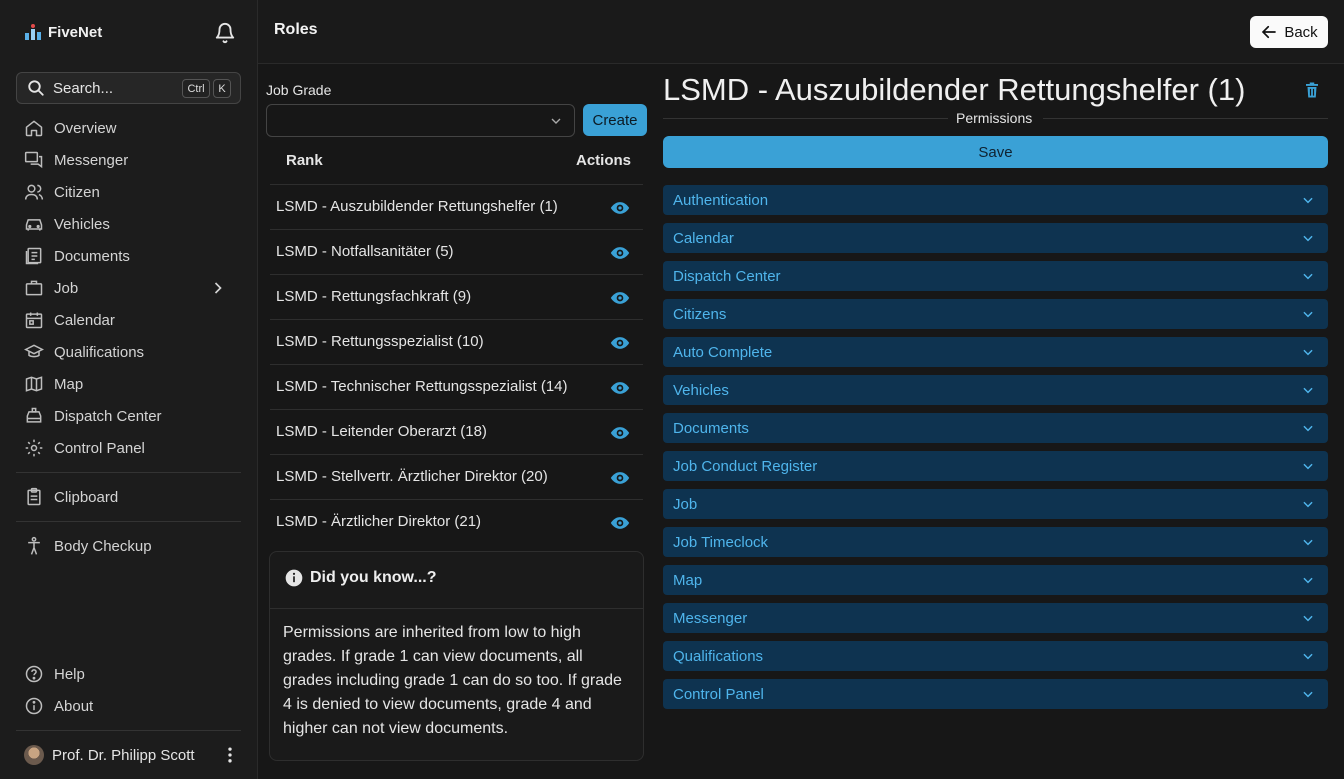 Image resolution: width=1344 pixels, height=779 pixels. Describe the element at coordinates (129, 416) in the screenshot. I see `sidebar-item-dispatch-center: Dispatch Center` at that location.